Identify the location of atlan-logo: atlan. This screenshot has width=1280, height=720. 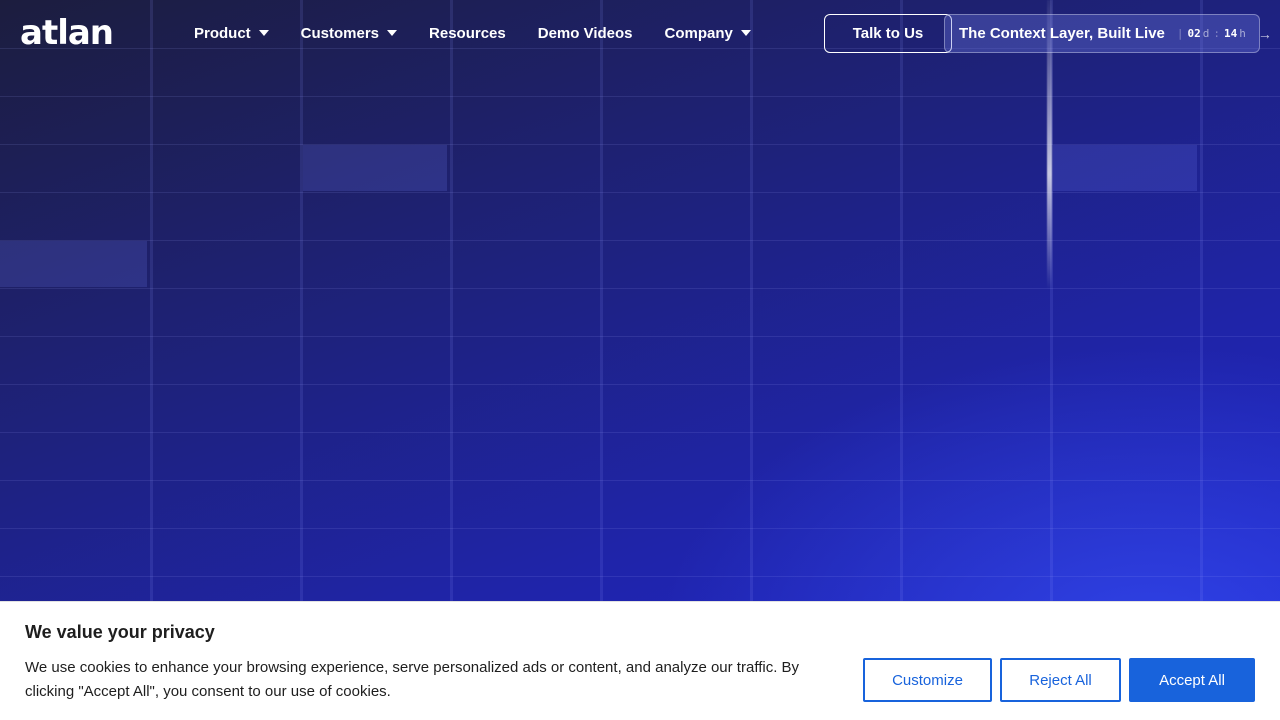
(67, 33).